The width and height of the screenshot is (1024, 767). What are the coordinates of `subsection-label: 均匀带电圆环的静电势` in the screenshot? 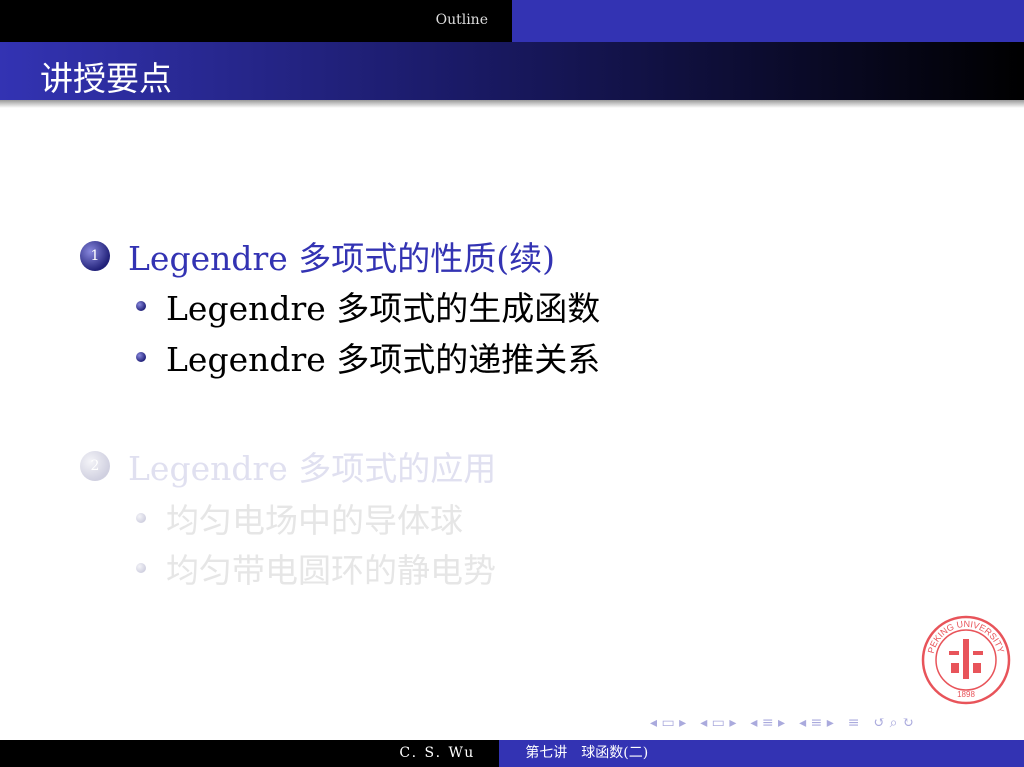 It's located at (331, 570).